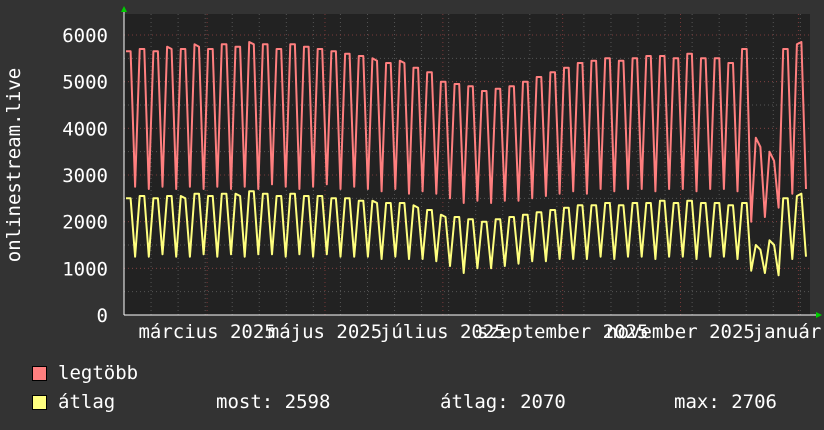  Describe the element at coordinates (14, 165) in the screenshot. I see `y-axis-label: onlinestream.live` at that location.